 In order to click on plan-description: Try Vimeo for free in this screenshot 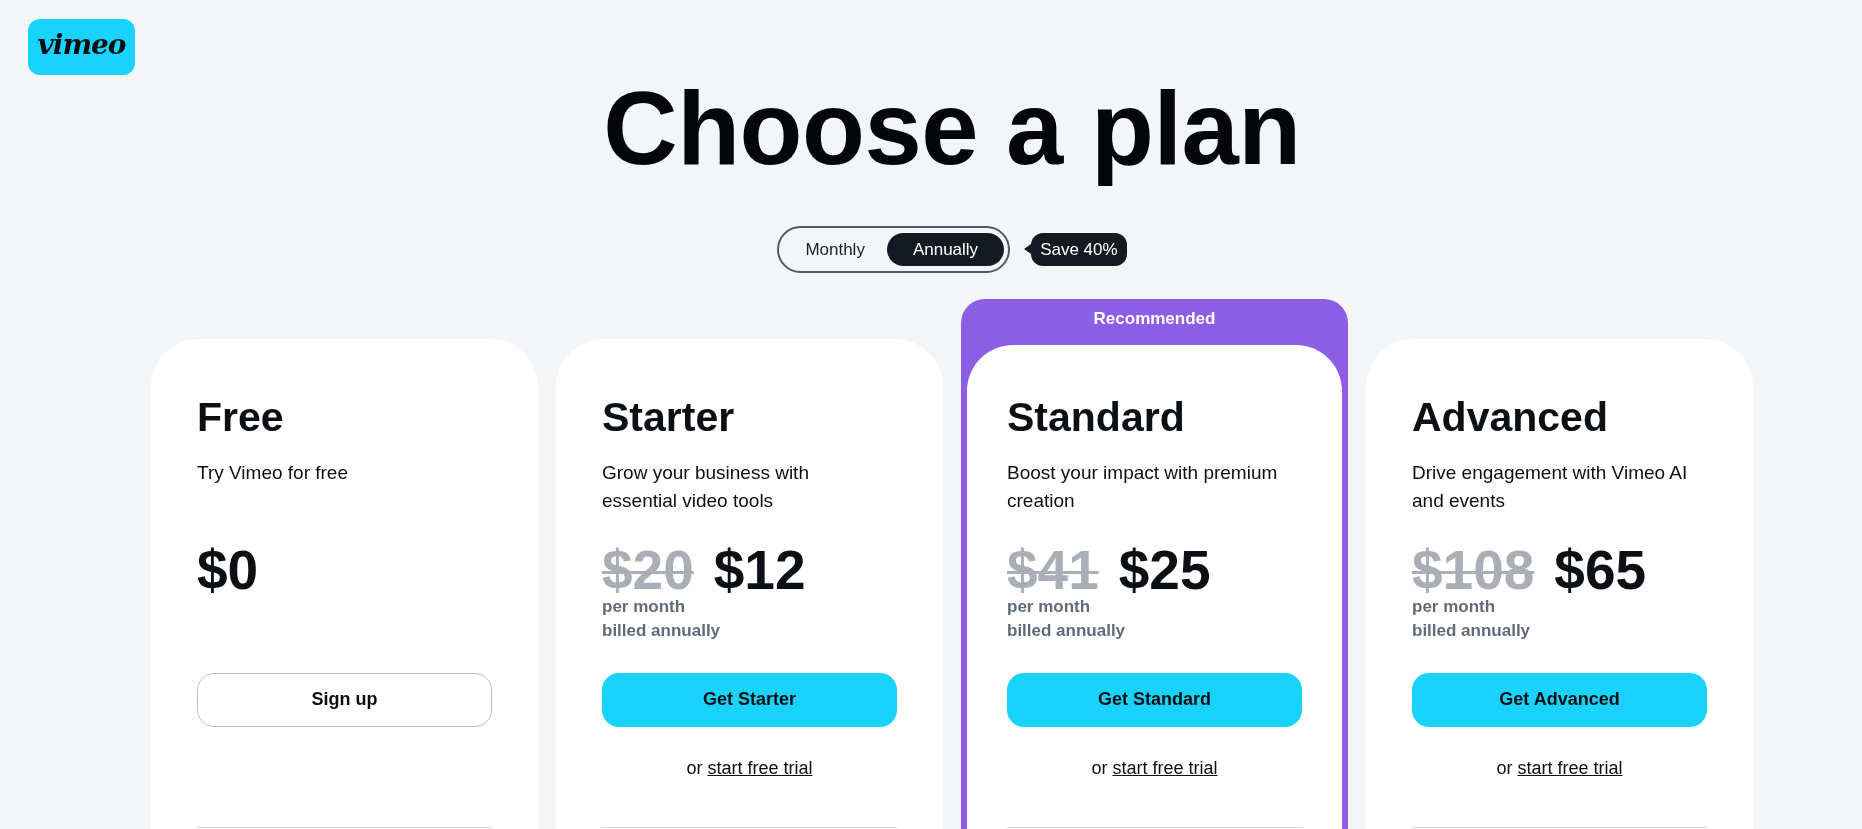, I will do `click(273, 472)`.